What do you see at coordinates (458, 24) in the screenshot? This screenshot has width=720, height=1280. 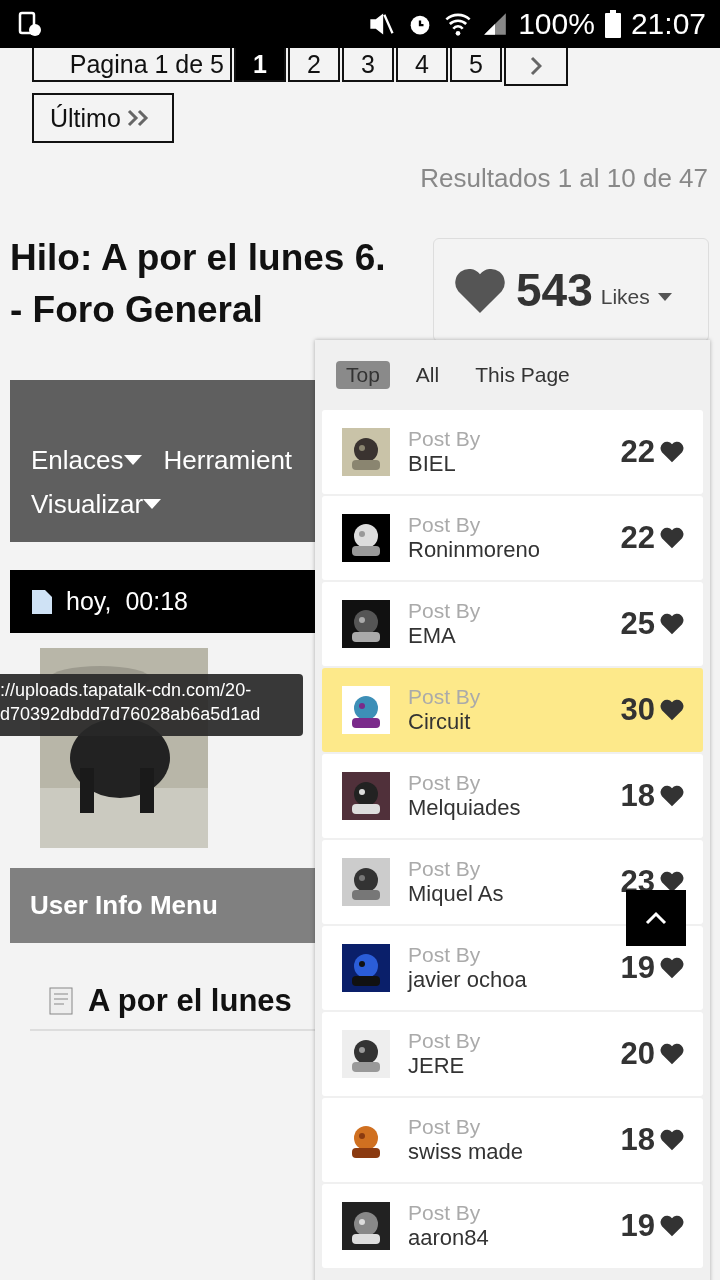 I see `wifi-icon` at bounding box center [458, 24].